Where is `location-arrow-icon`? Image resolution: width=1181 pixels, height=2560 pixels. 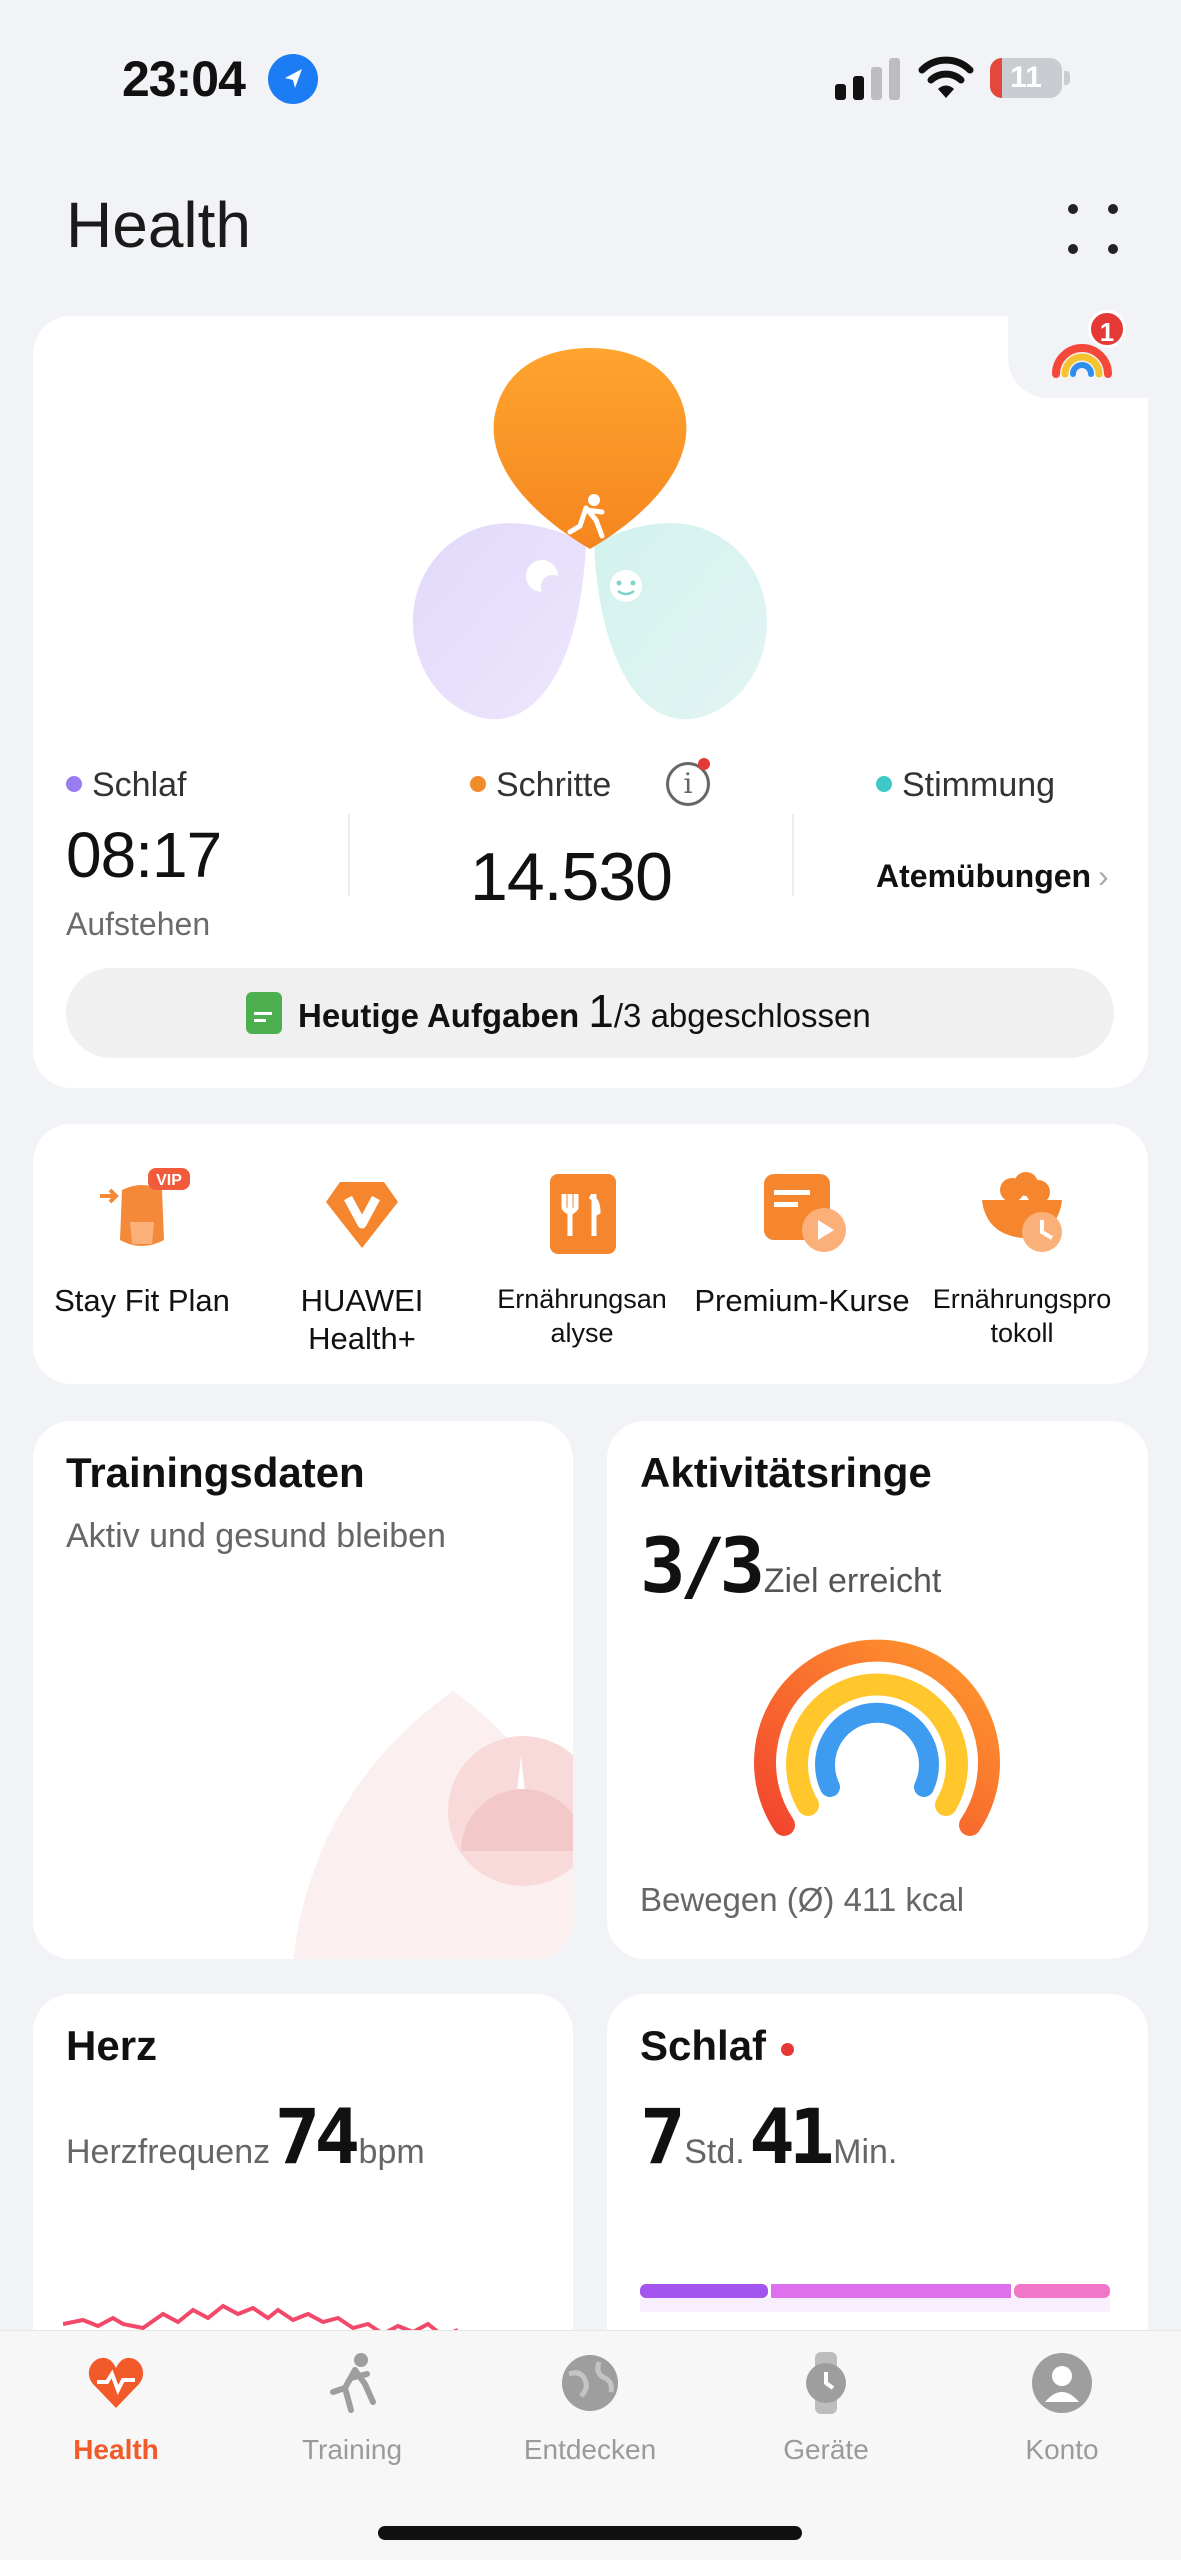
location-arrow-icon is located at coordinates (293, 79).